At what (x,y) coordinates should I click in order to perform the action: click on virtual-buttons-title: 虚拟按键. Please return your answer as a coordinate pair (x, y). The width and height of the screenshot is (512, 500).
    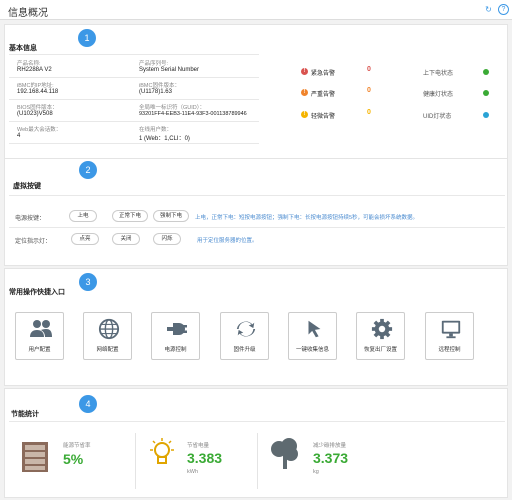
    Looking at the image, I should click on (27, 186).